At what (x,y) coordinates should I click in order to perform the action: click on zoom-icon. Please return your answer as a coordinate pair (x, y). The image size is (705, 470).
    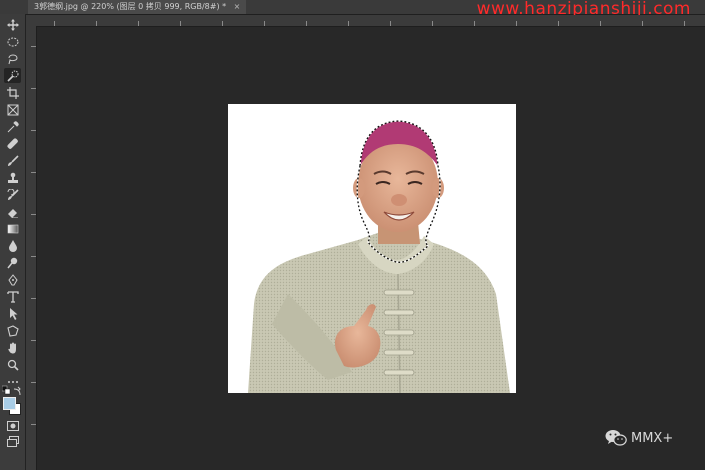
    Looking at the image, I should click on (12, 364).